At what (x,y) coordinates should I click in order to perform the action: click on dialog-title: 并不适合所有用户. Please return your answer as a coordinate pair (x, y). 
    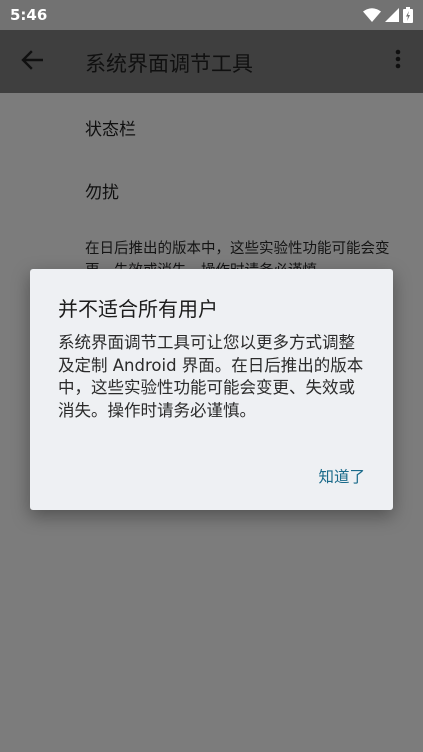
    Looking at the image, I should click on (138, 309).